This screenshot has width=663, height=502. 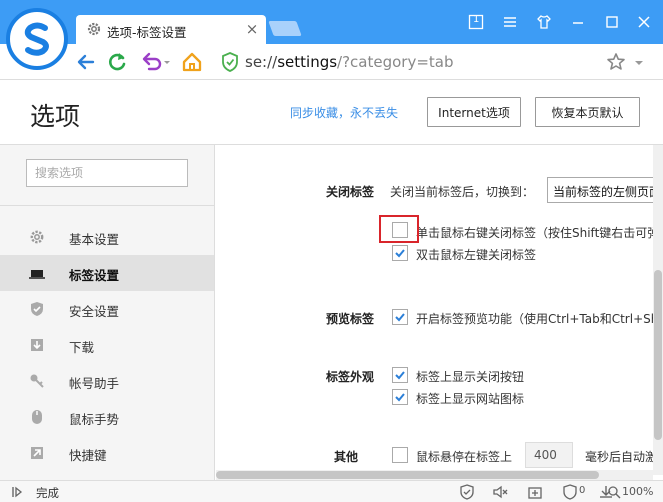 What do you see at coordinates (192, 62) in the screenshot?
I see `home-button` at bounding box center [192, 62].